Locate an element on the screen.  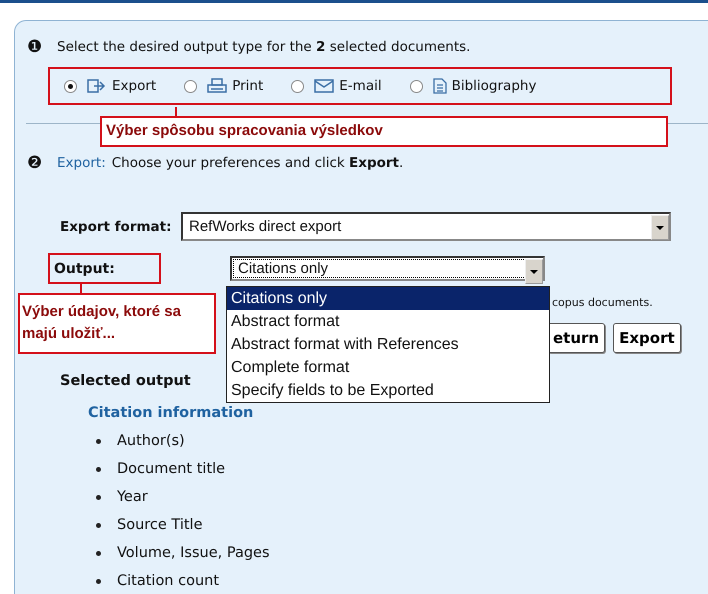
instruction-text: Choose your preferences and click Export. is located at coordinates (258, 163).